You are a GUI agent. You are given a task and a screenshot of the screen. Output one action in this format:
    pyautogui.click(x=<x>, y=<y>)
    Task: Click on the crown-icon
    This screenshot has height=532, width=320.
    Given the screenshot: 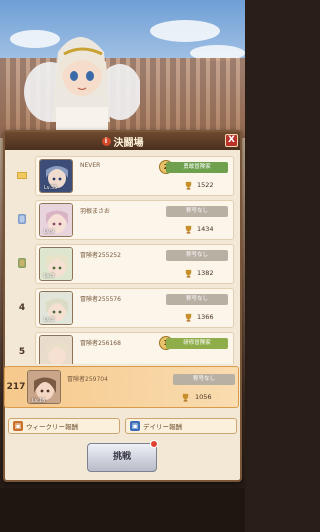 What is the action you would take?
    pyautogui.click(x=22, y=175)
    